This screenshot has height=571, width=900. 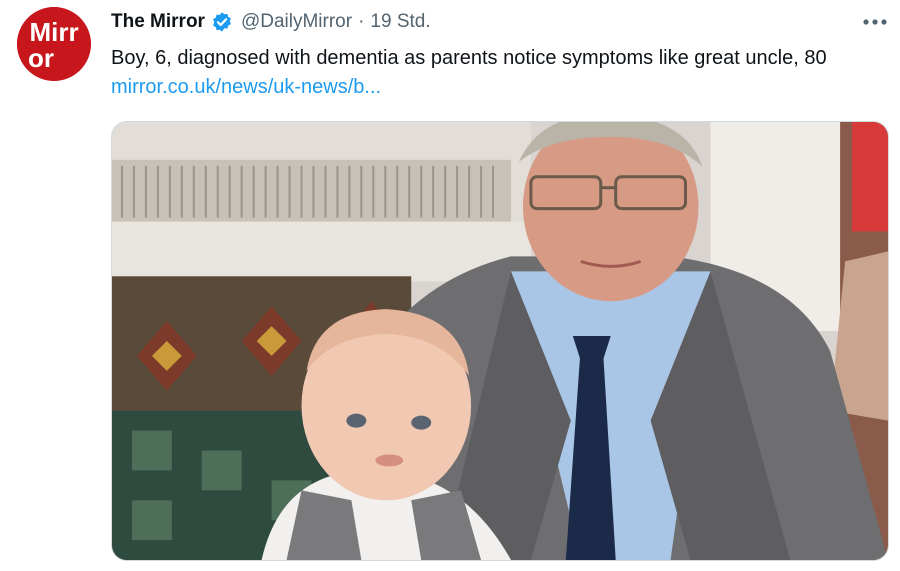 I want to click on author-name: The Mirror, so click(x=158, y=22).